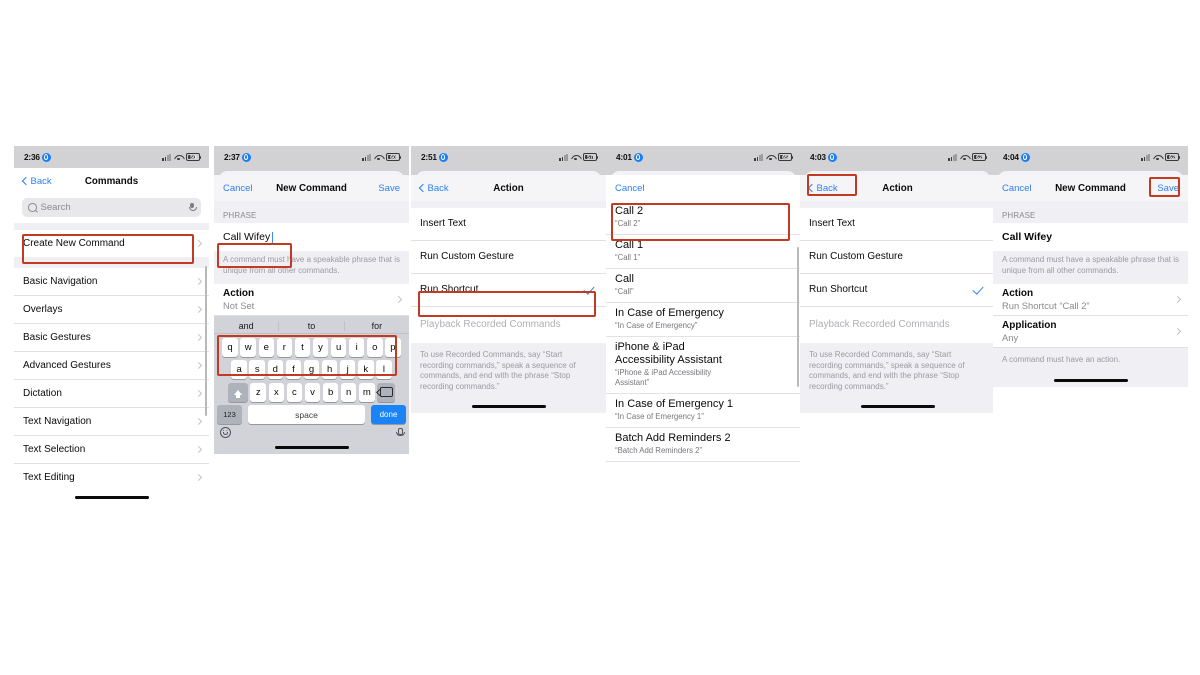 The width and height of the screenshot is (1200, 675). What do you see at coordinates (193, 207) in the screenshot?
I see `microphone-icon` at bounding box center [193, 207].